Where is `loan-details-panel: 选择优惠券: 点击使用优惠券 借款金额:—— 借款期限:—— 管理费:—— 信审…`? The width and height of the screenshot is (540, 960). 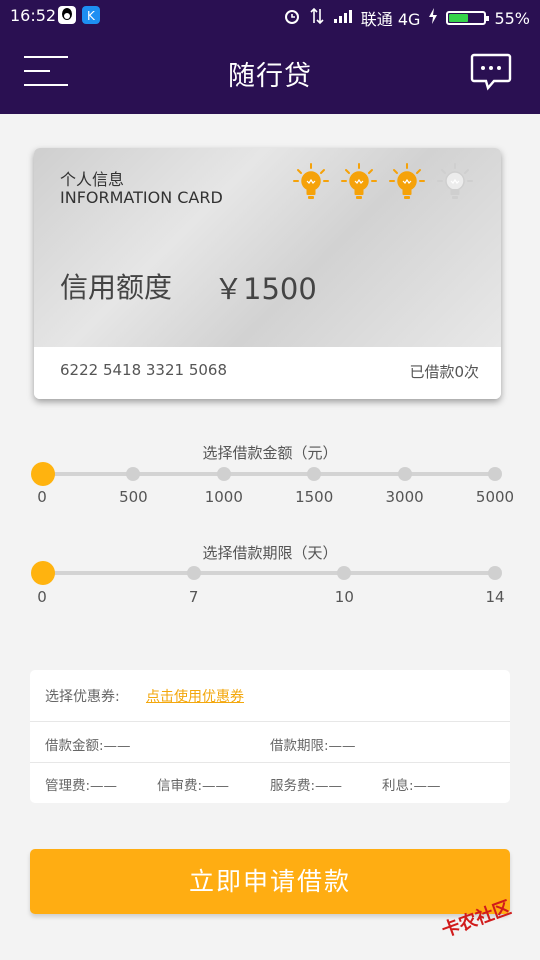 loan-details-panel: 选择优惠券: 点击使用优惠券 借款金额:—— 借款期限:—— 管理费:—— 信审… is located at coordinates (270, 736).